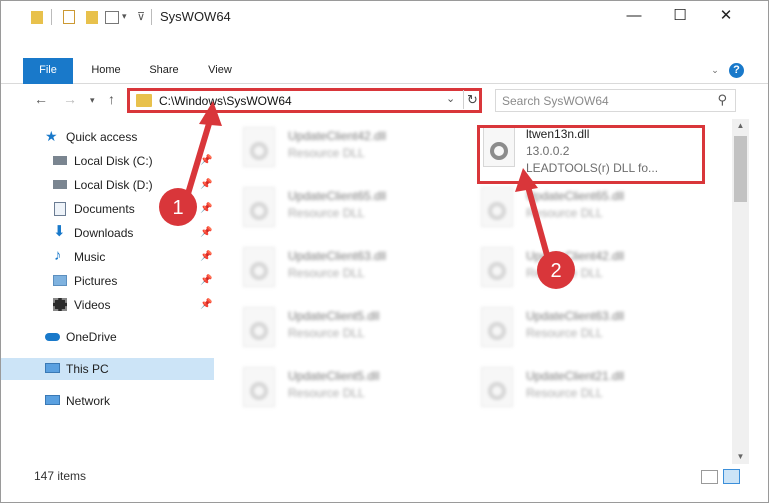  Describe the element at coordinates (726, 17) in the screenshot. I see `close-button: ✕` at that location.